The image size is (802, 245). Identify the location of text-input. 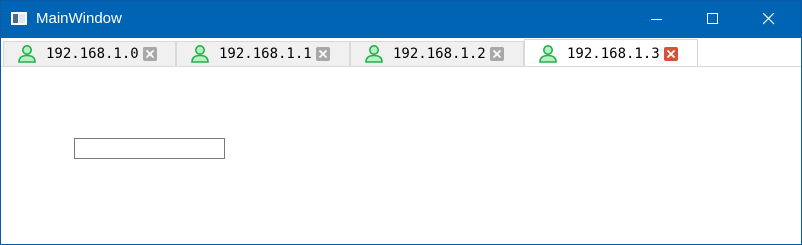
(149, 148).